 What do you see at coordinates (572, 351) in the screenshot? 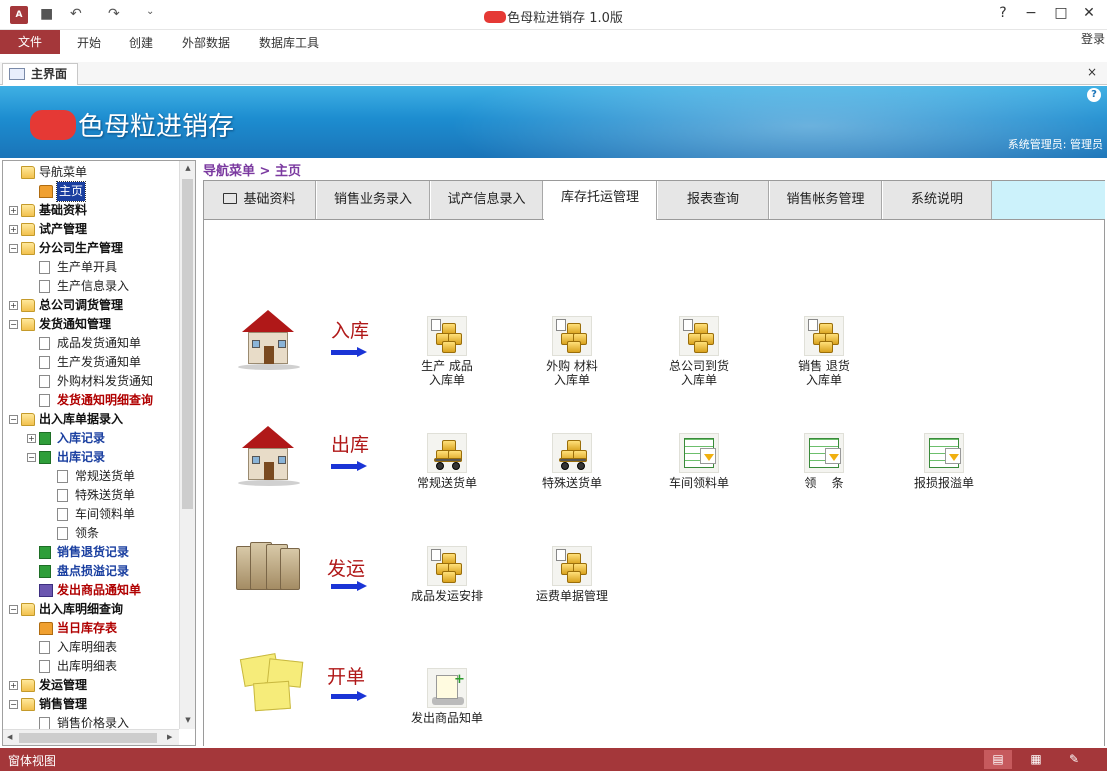
I see `action-purchase-inbound: 外购 材料 入库单` at bounding box center [572, 351].